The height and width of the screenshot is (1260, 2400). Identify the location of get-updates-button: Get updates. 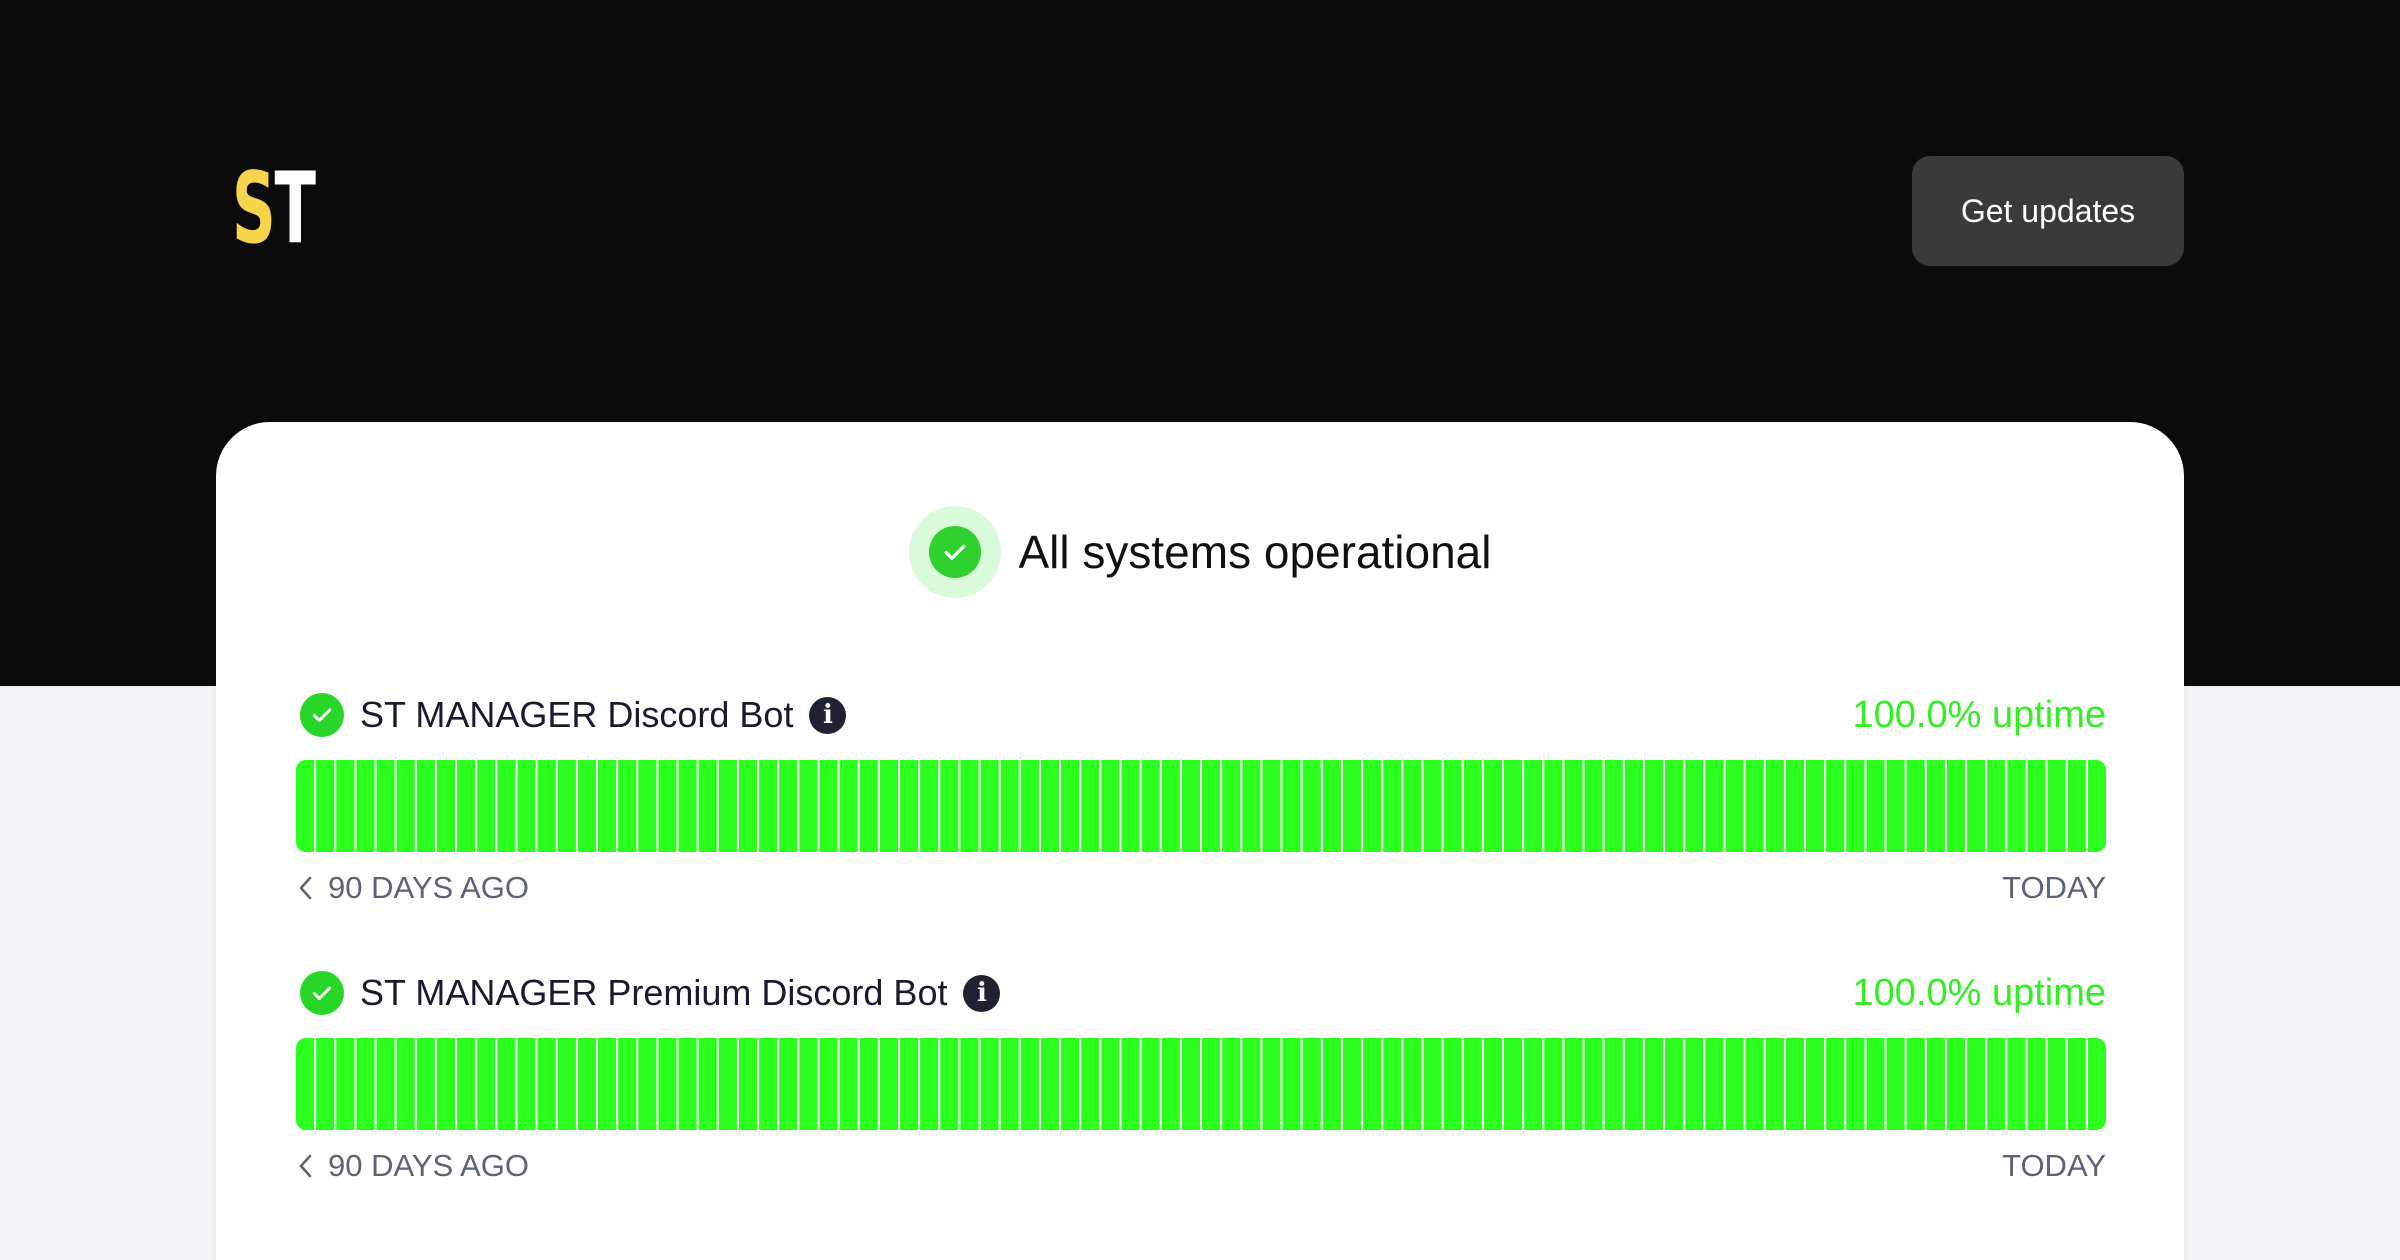
(2048, 211).